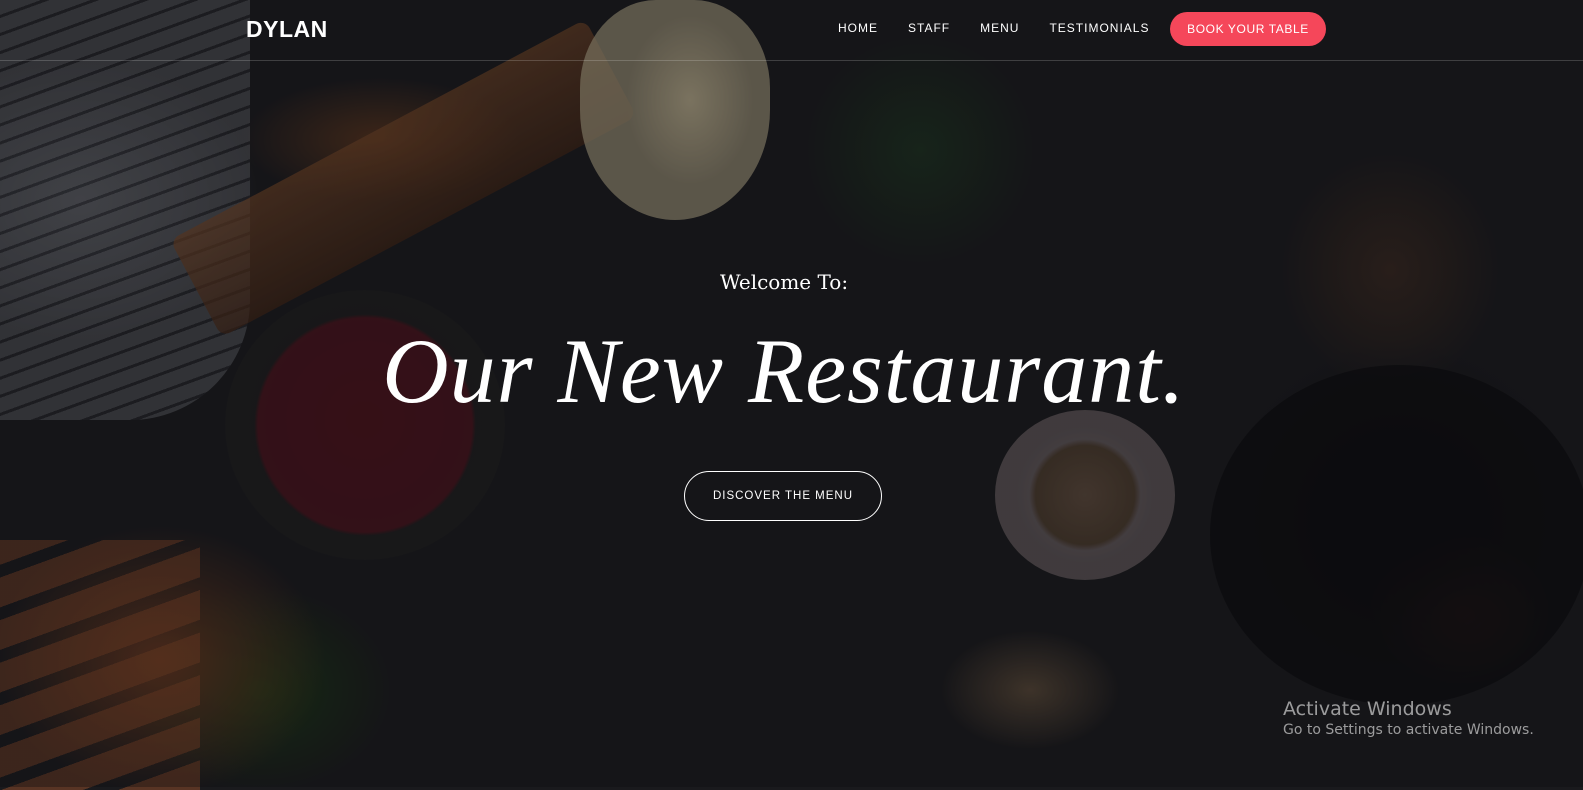 The image size is (1583, 790). I want to click on main-menu: HOME STAFF MENU TESTIMONIALS, so click(993, 28).